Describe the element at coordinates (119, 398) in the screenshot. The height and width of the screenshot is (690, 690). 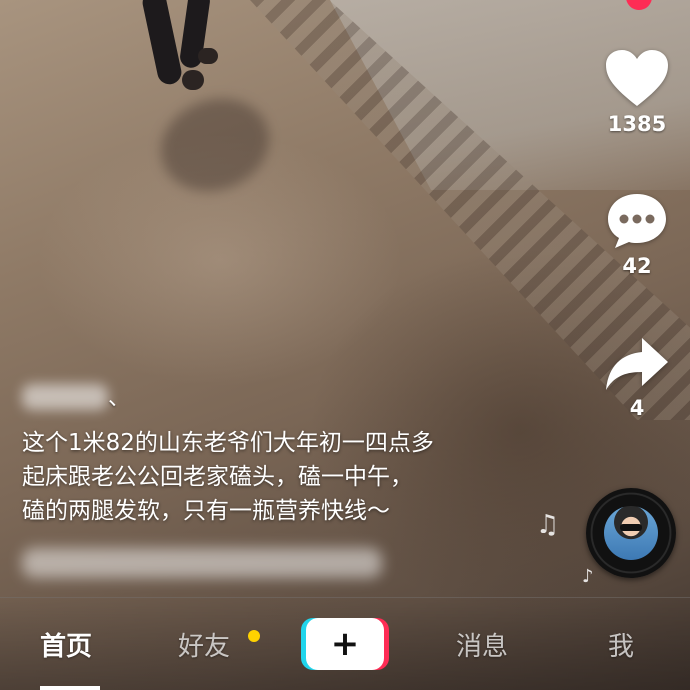
I see `username-suffix: 、` at that location.